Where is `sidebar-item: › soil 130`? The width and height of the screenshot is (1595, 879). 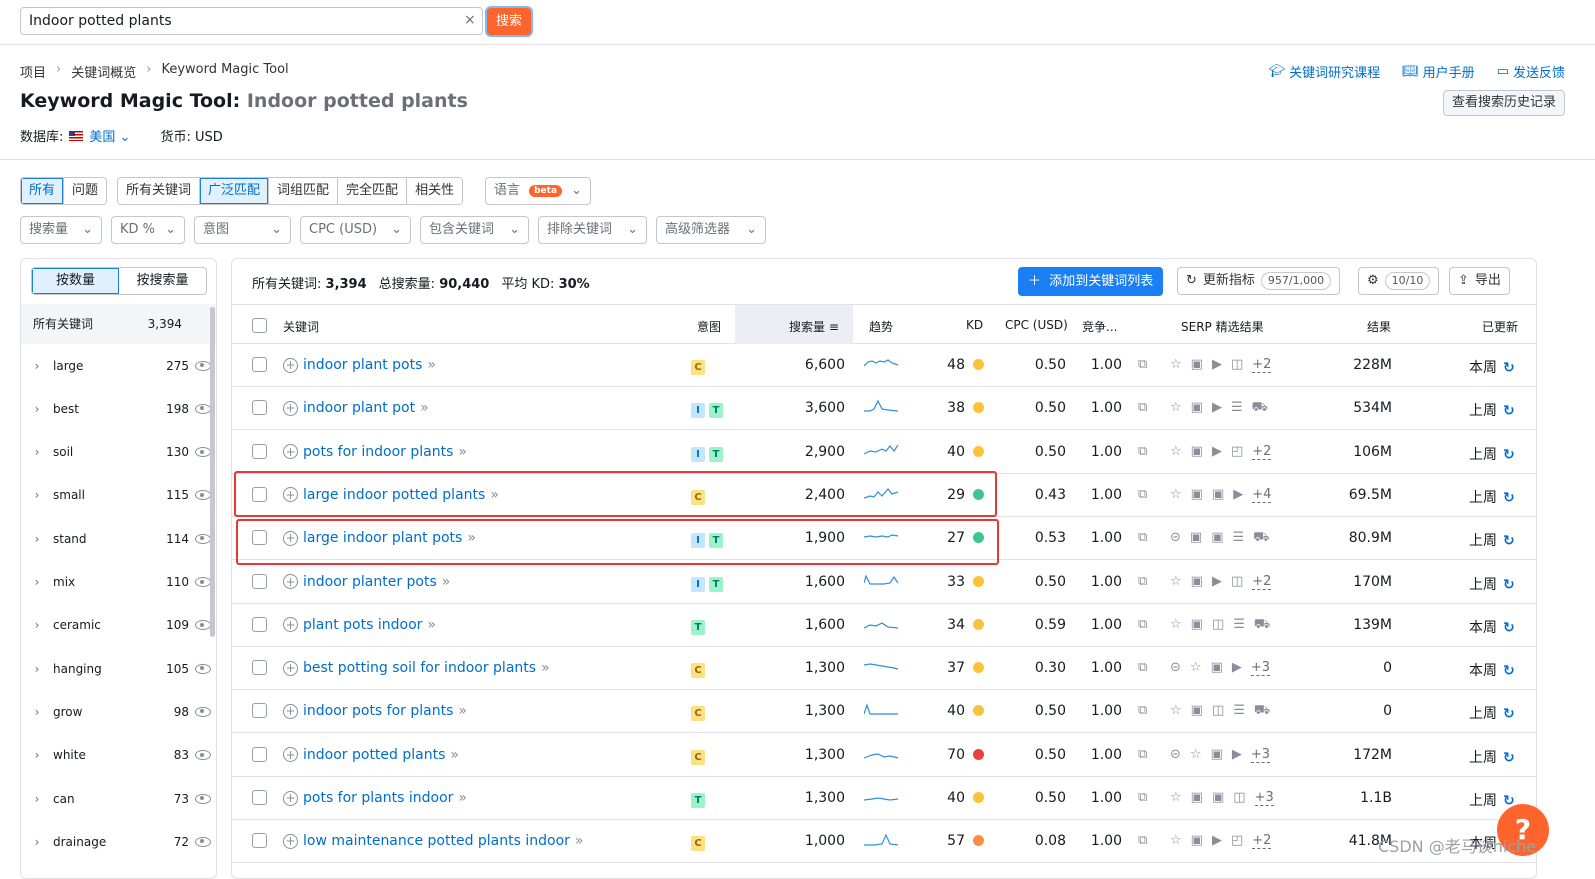 sidebar-item: › soil 130 is located at coordinates (116, 452).